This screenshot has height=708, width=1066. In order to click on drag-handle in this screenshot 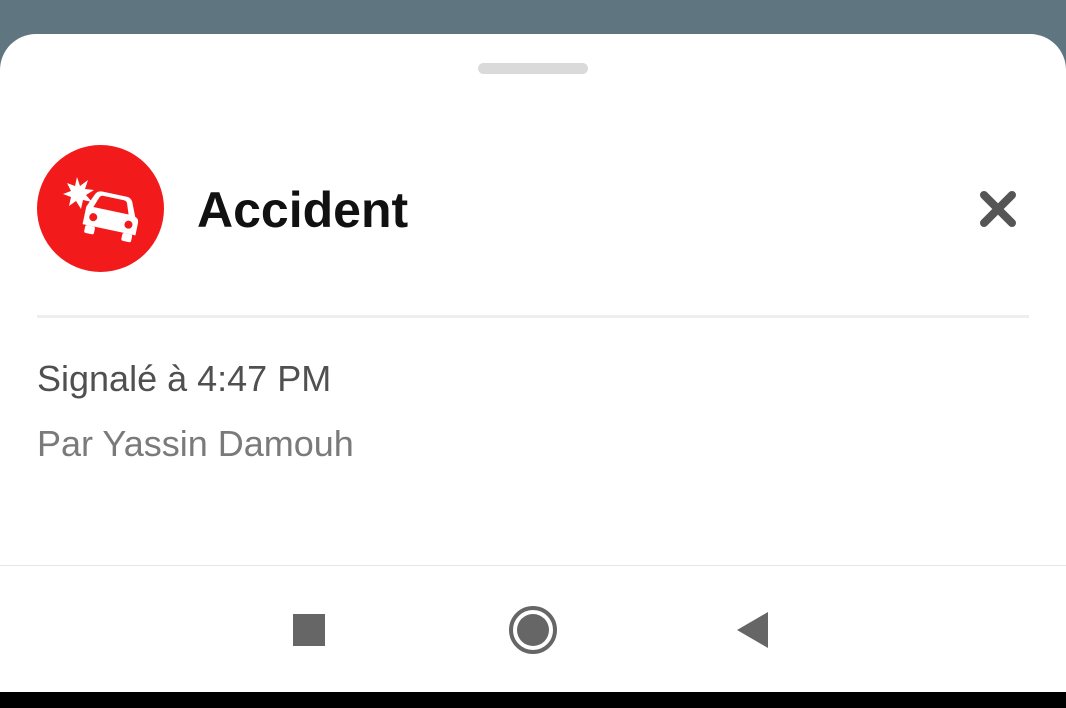, I will do `click(533, 68)`.